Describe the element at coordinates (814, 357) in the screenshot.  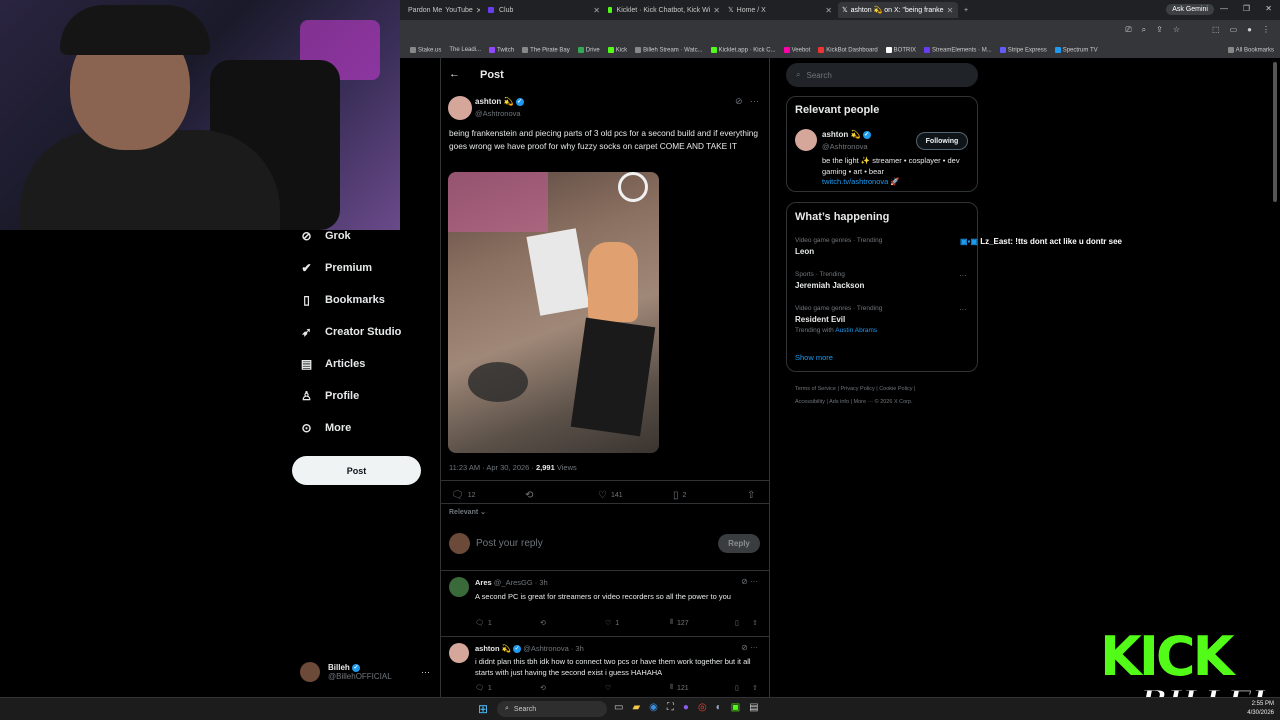
I see `show-more-link: Show more` at that location.